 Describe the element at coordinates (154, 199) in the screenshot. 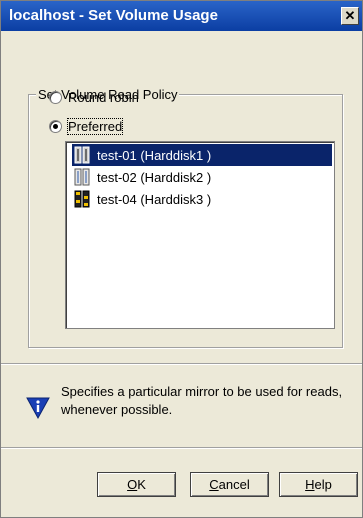

I see `list-item-label: test-04 (Harddisk3 )` at that location.